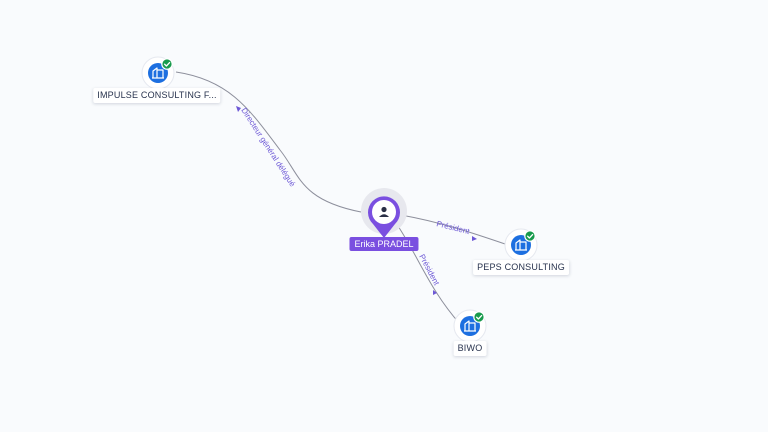 The width and height of the screenshot is (768, 432). I want to click on relation-label-0: Directeur général délégué, so click(268, 147).